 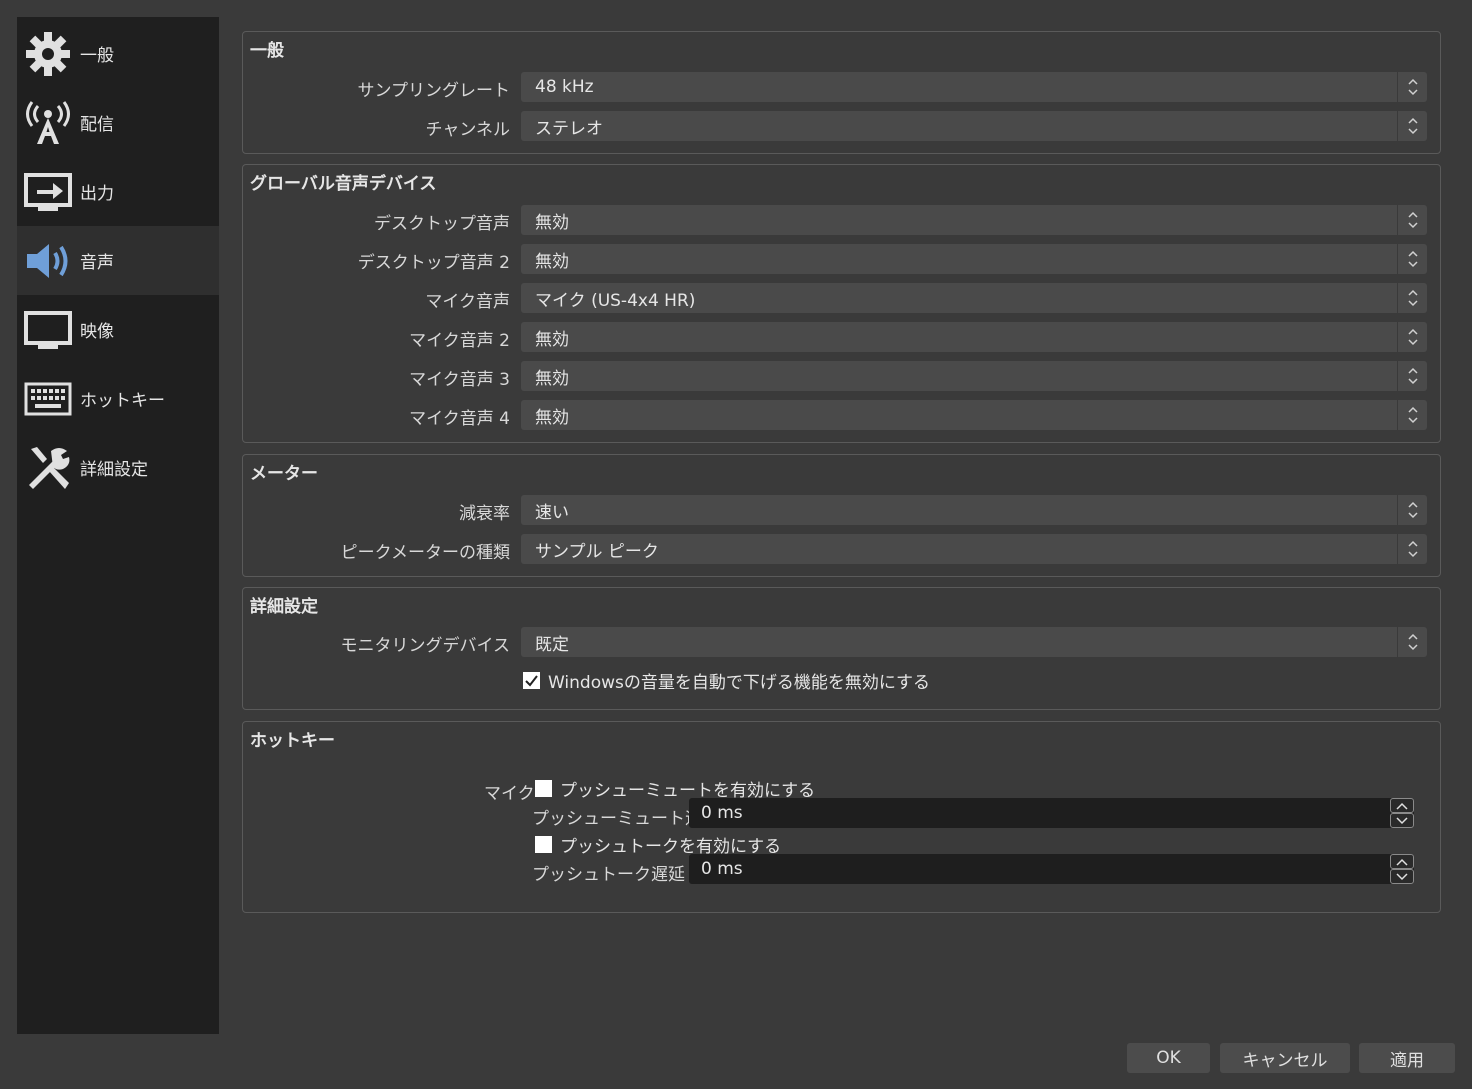 What do you see at coordinates (459, 380) in the screenshot?
I see `device-label: マイク音声 3` at bounding box center [459, 380].